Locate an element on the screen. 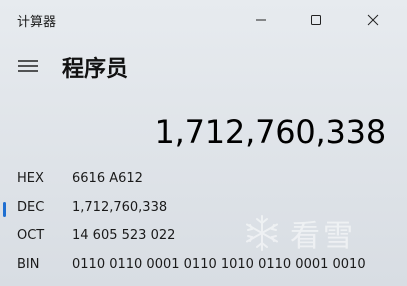 The height and width of the screenshot is (286, 407). radix-label-dec: DEC is located at coordinates (31, 207).